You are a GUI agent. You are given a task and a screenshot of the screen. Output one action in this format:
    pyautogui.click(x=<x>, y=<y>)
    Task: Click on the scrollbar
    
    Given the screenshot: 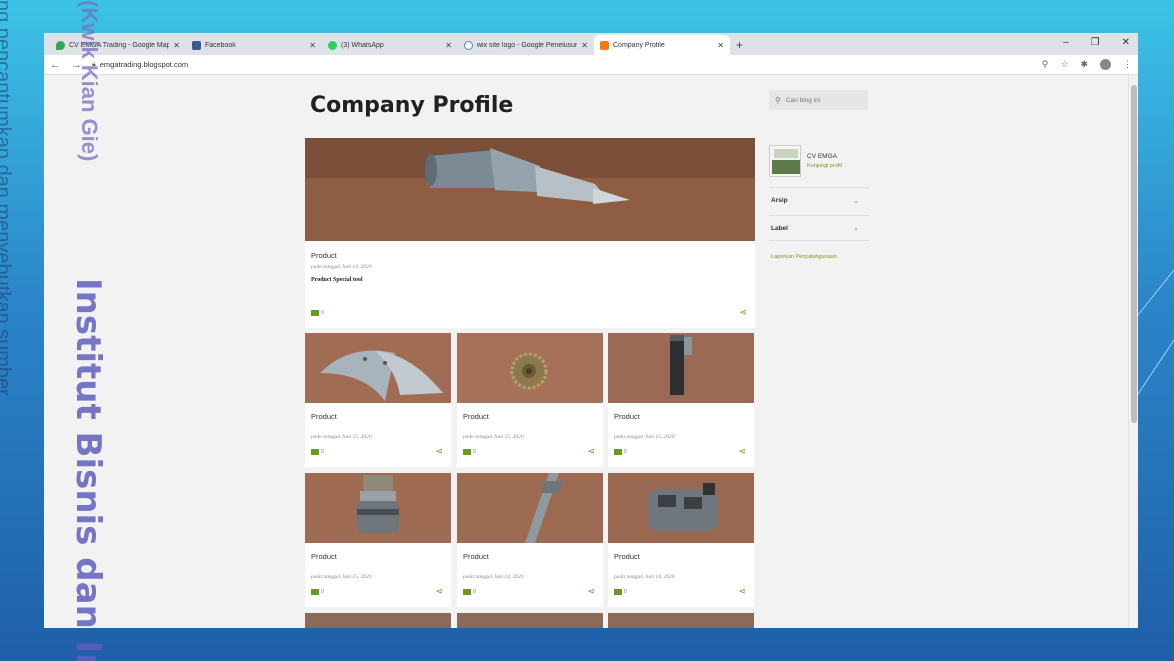 What is the action you would take?
    pyautogui.click(x=1133, y=351)
    